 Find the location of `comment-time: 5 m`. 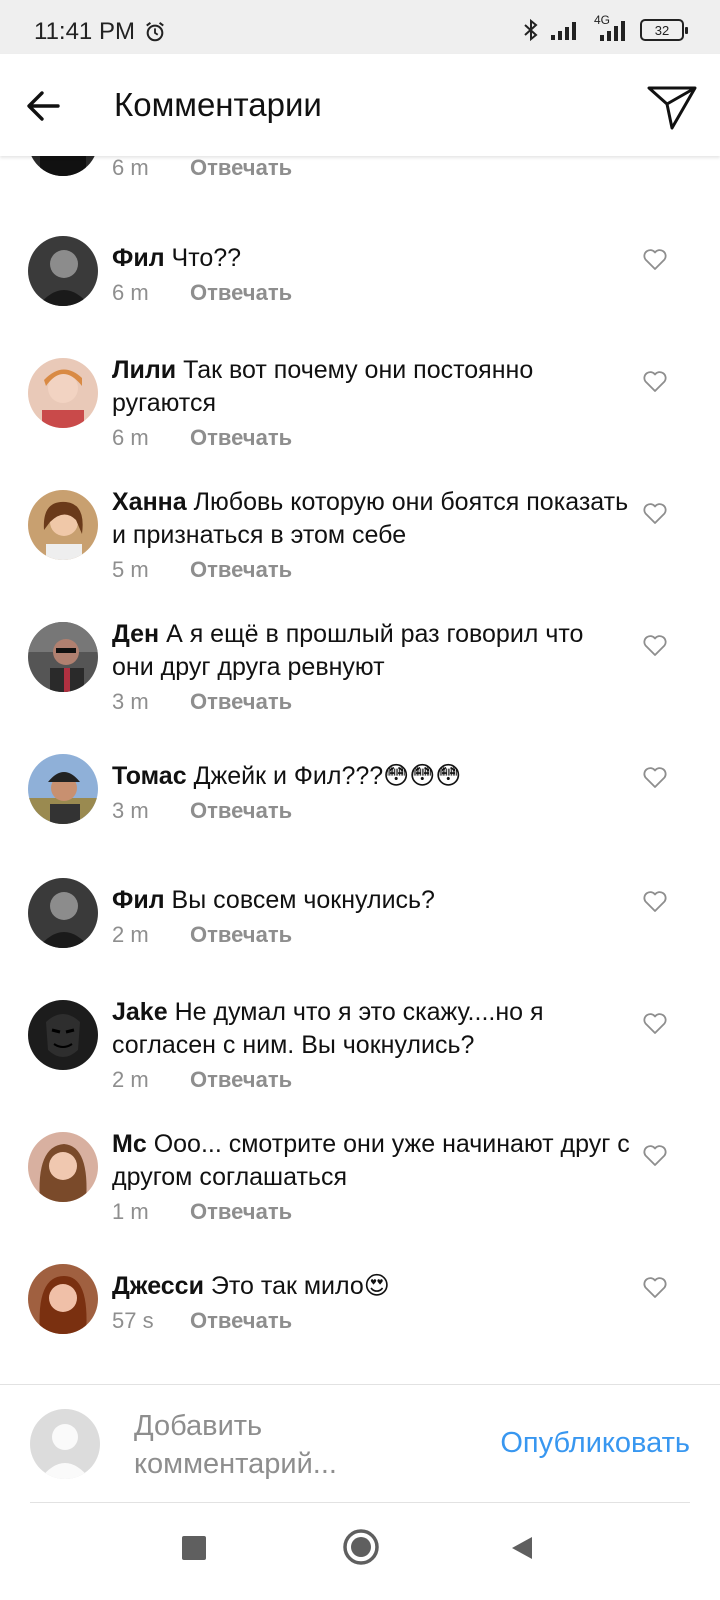

comment-time: 5 m is located at coordinates (130, 569).